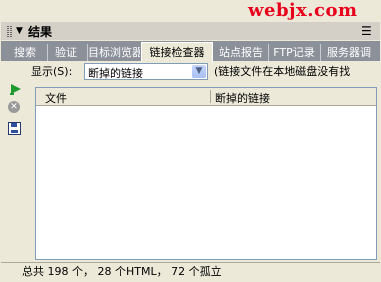  I want to click on panel-title: 结果, so click(40, 32).